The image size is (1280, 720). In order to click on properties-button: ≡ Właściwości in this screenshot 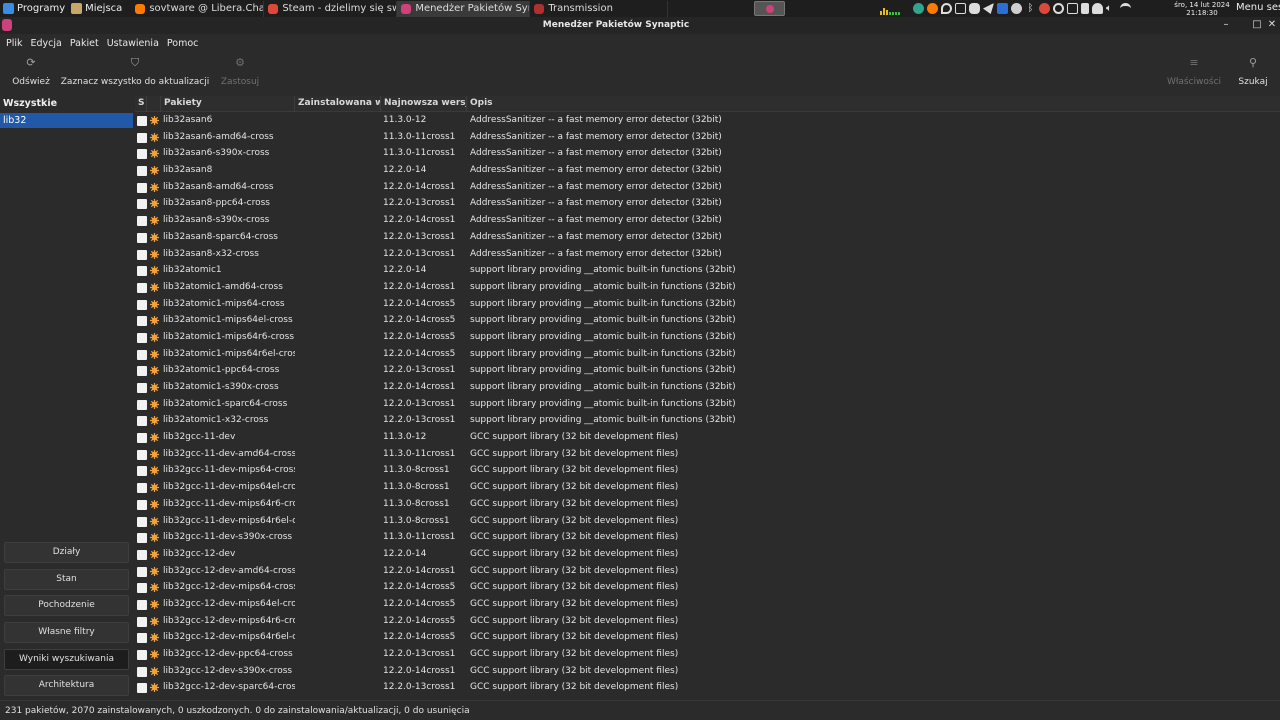, I will do `click(1194, 74)`.